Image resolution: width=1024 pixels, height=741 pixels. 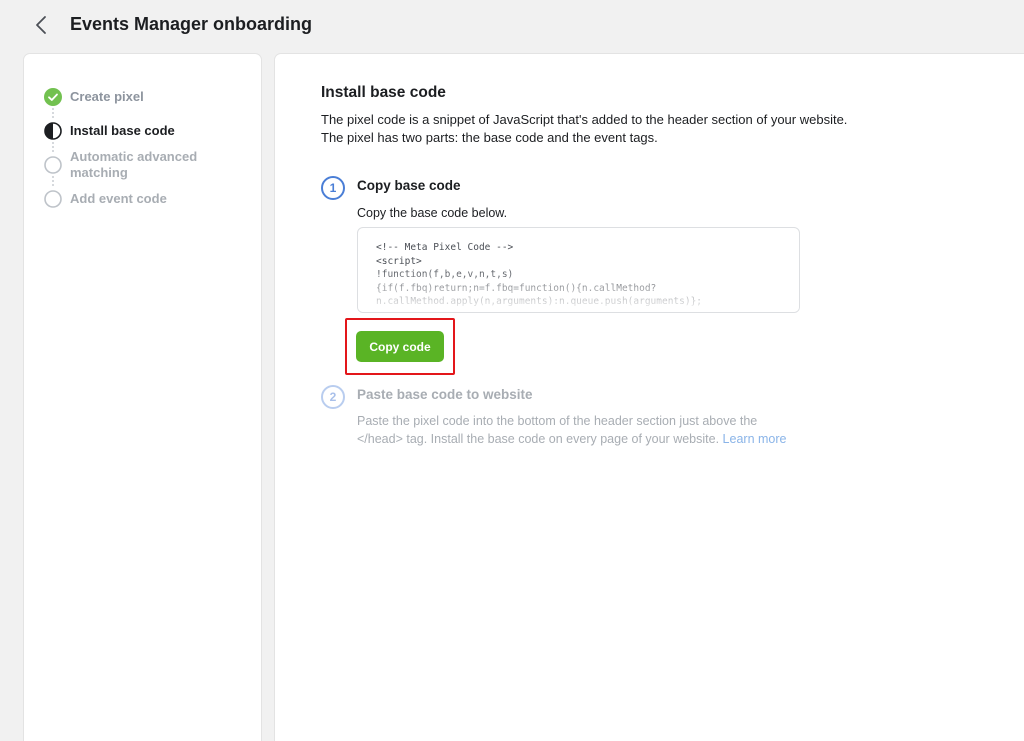 I want to click on header-bar: Events Manager onboarding, so click(x=512, y=25).